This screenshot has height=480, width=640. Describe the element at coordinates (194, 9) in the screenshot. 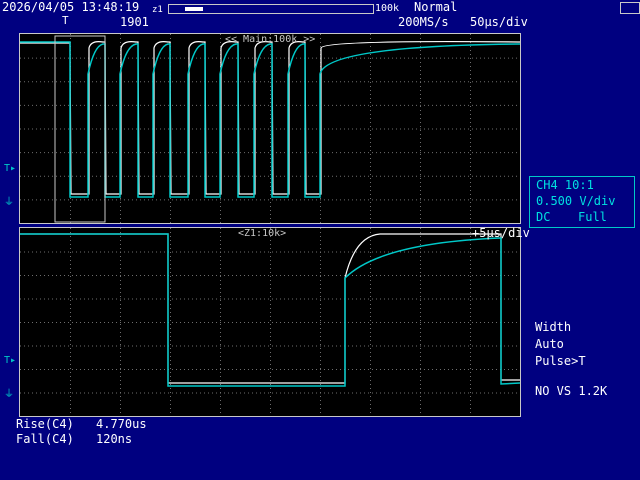

I see `record-position-thumb` at that location.